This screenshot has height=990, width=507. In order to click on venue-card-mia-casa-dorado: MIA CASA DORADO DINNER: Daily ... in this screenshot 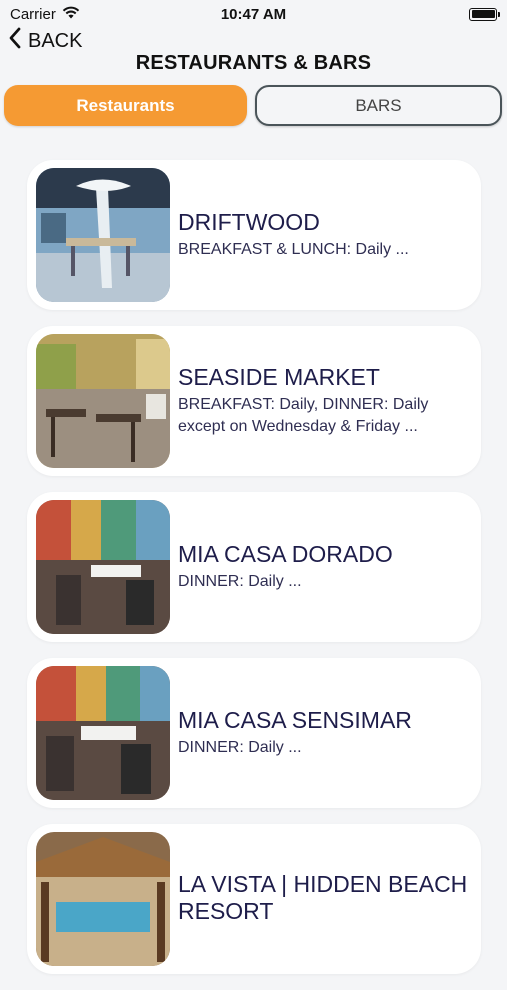, I will do `click(254, 567)`.